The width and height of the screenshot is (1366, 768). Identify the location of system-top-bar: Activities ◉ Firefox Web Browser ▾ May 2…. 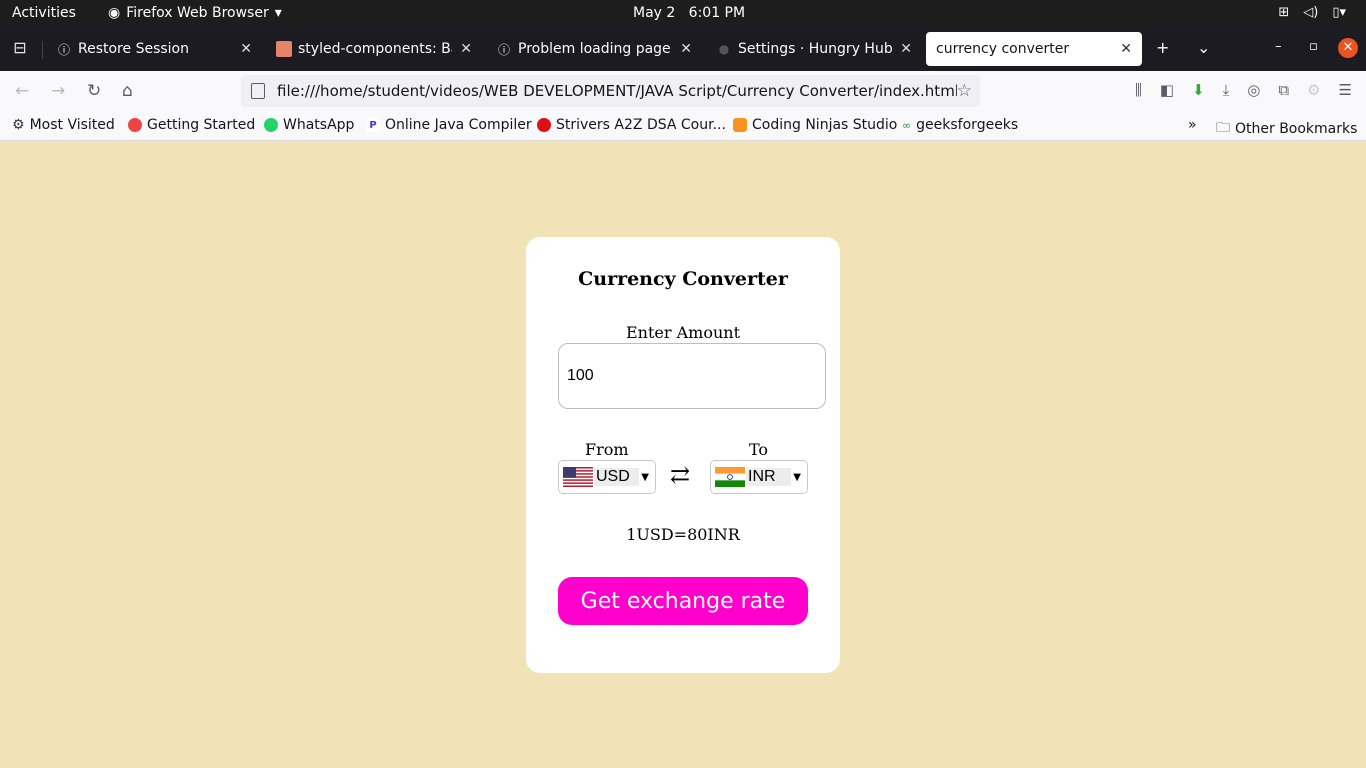
(683, 13).